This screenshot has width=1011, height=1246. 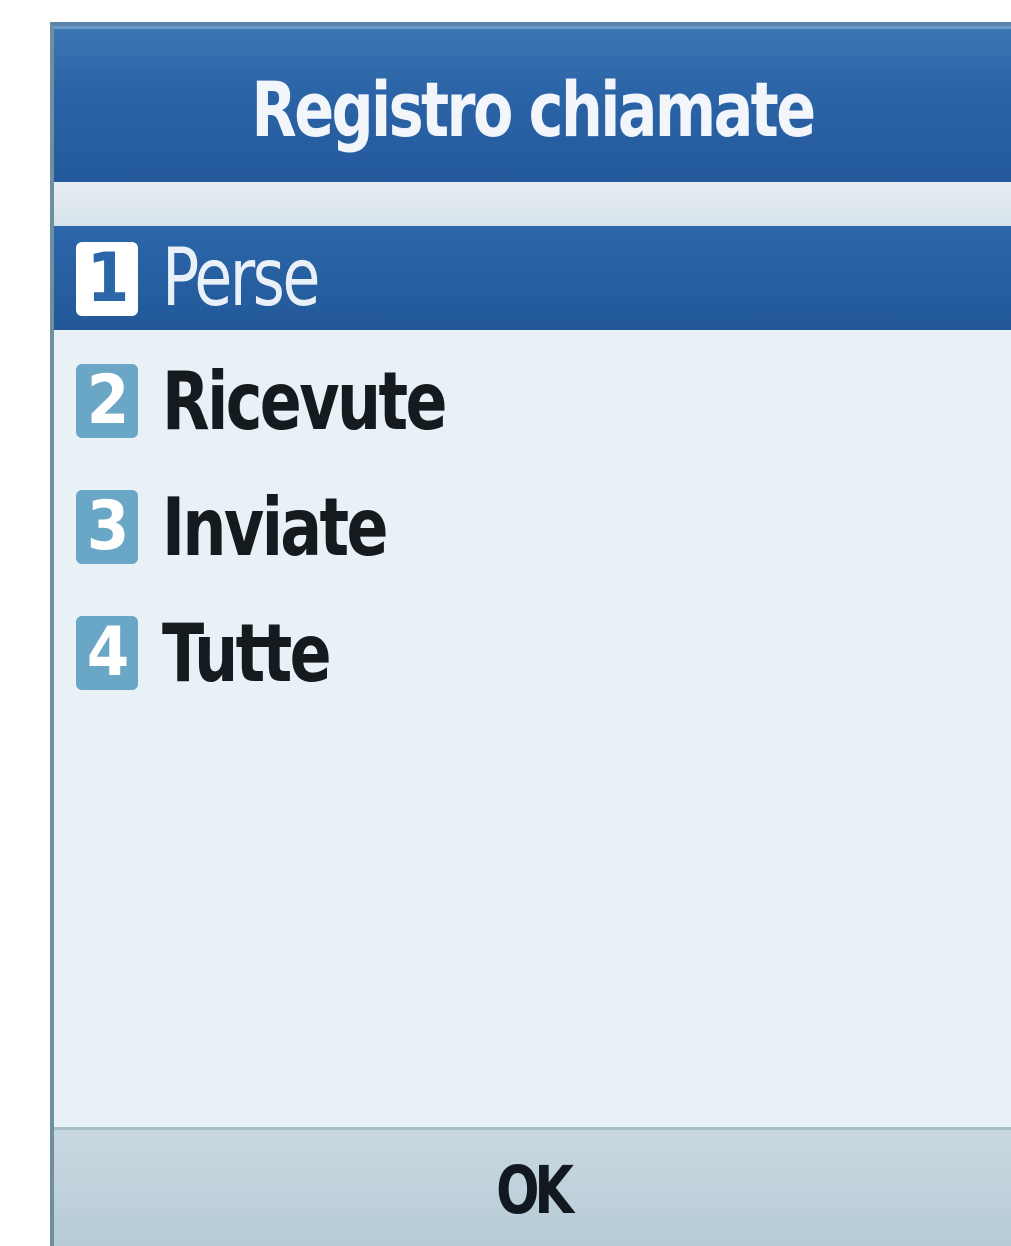 I want to click on menu-item-label: Perse, so click(x=241, y=277).